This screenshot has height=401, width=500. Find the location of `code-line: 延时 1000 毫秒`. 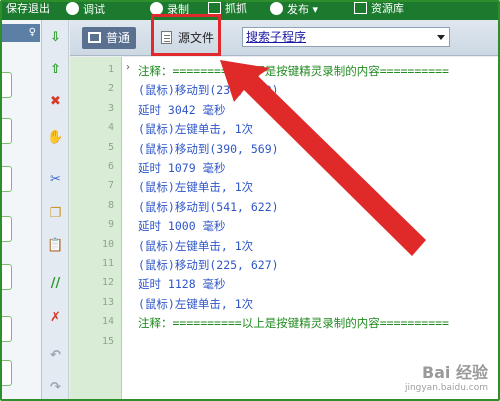

code-line: 延时 1000 毫秒 is located at coordinates (182, 226).